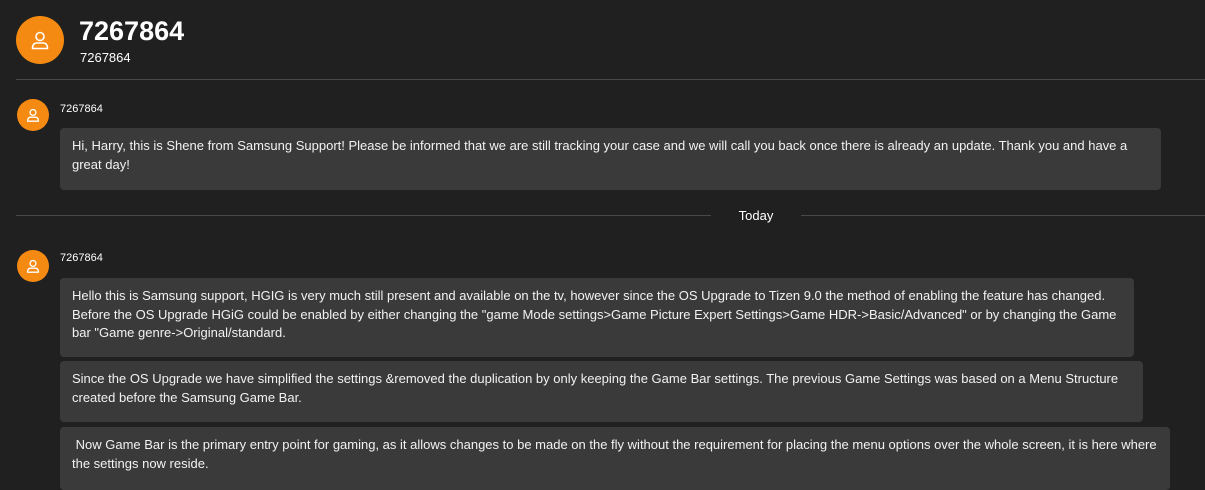 The image size is (1205, 490). Describe the element at coordinates (756, 215) in the screenshot. I see `day-separator-label: Today` at that location.